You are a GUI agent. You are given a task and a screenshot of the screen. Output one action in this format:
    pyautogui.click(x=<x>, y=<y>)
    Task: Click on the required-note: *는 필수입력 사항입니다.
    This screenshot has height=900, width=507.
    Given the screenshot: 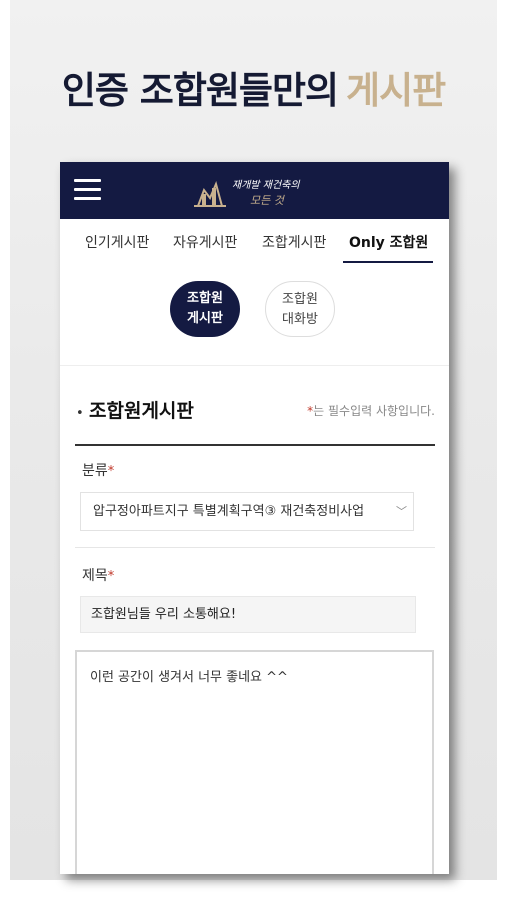 What is the action you would take?
    pyautogui.click(x=371, y=410)
    